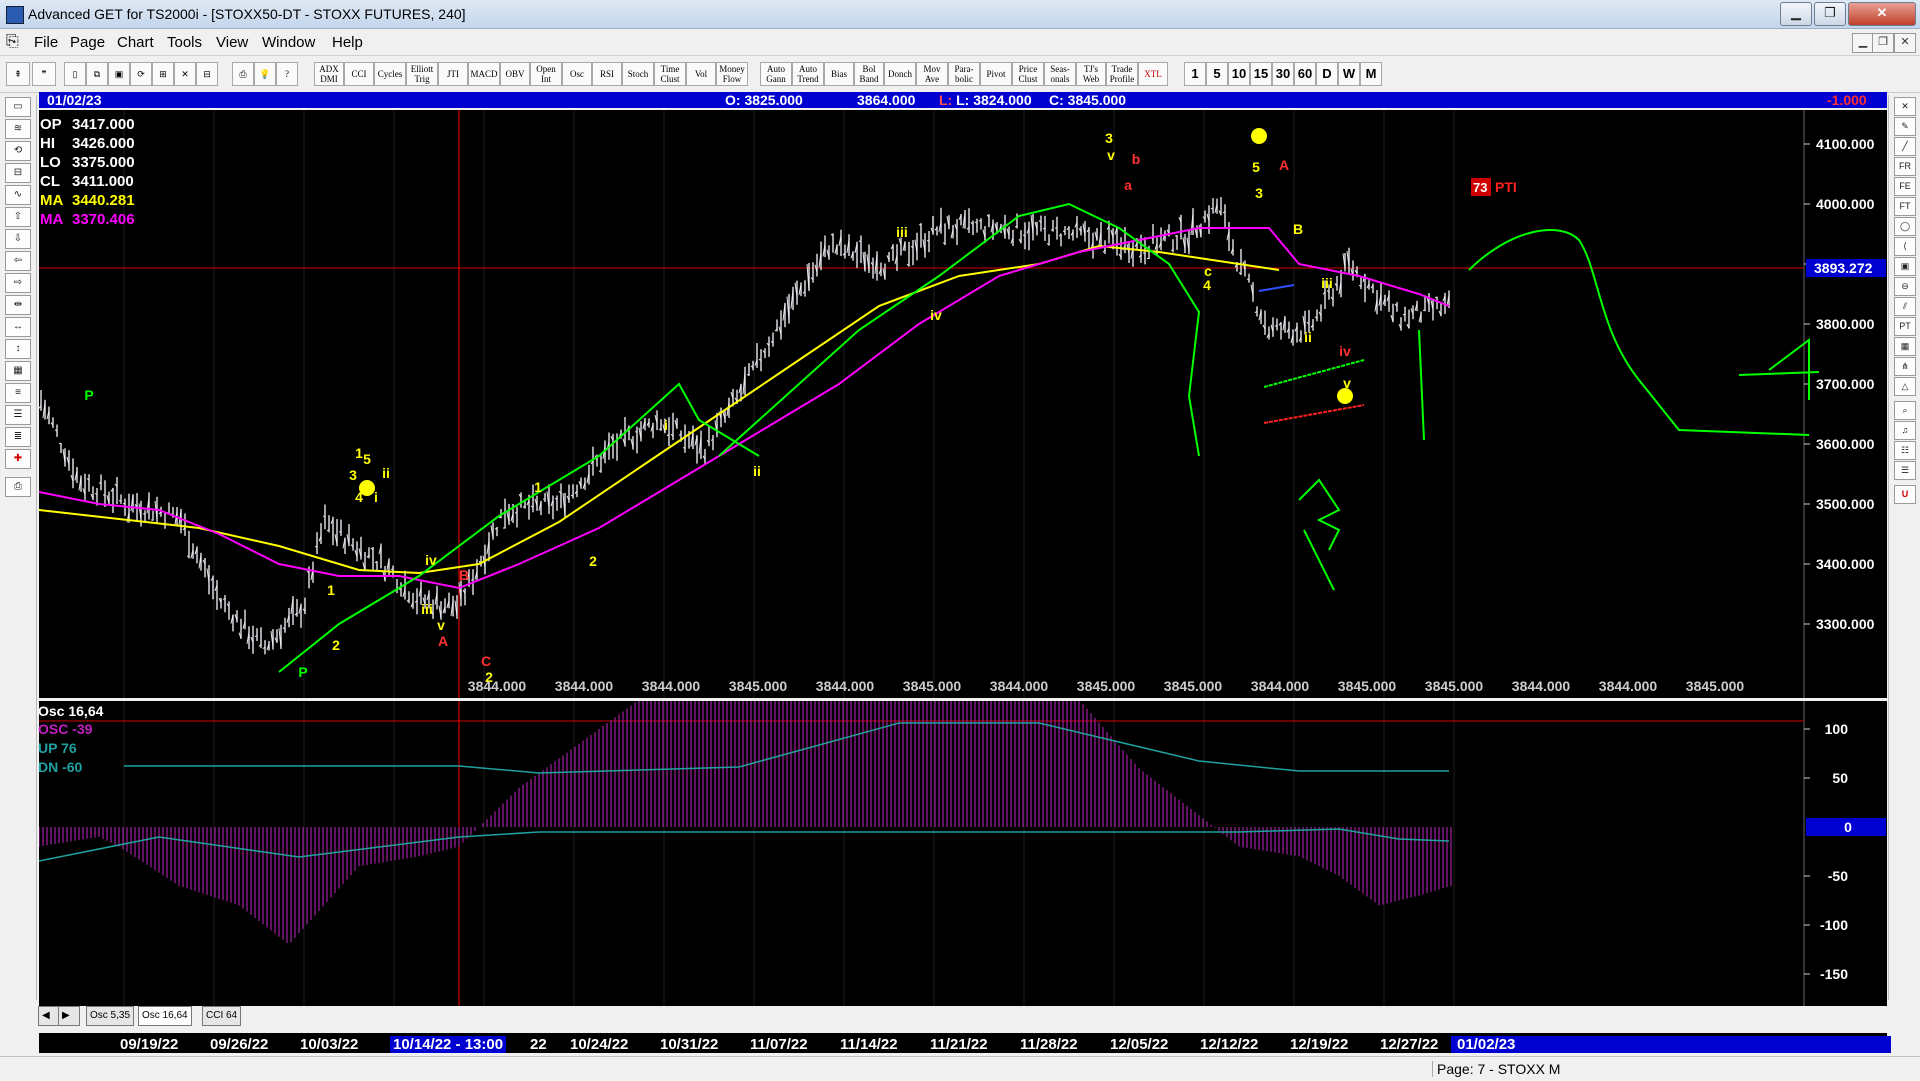 This screenshot has width=1920, height=1081. Describe the element at coordinates (18, 129) in the screenshot. I see `chart-style-icon: ≋` at that location.